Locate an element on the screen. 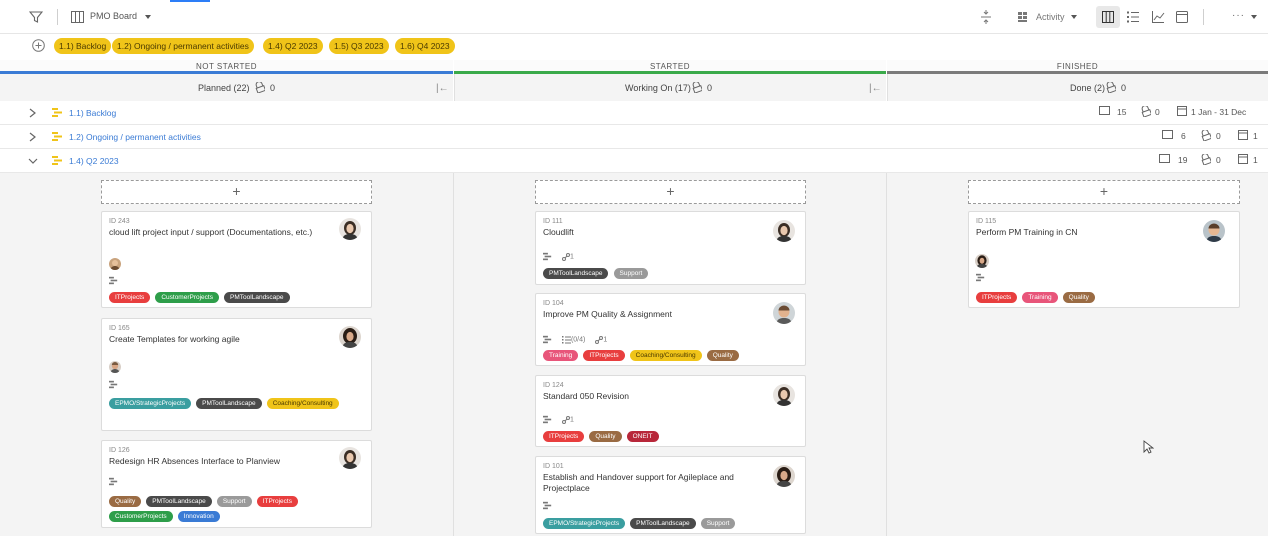  filter-icon is located at coordinates (36, 17).